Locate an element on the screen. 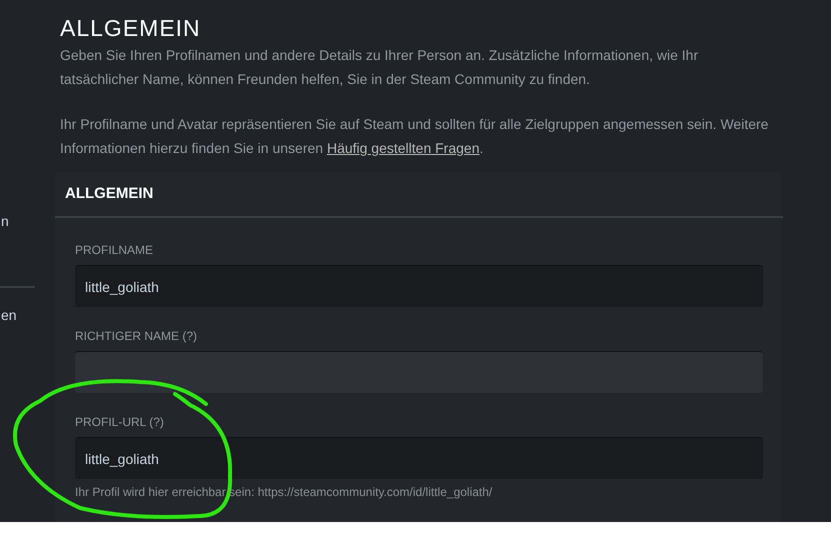 Image resolution: width=831 pixels, height=541 pixels. sidebar-item: n is located at coordinates (5, 221).